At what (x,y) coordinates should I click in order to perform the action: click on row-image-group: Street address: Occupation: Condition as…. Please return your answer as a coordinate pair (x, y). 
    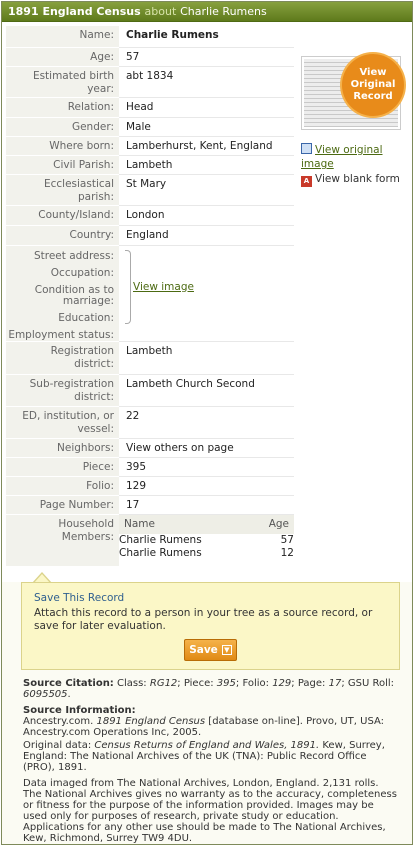
    Looking at the image, I should click on (150, 293).